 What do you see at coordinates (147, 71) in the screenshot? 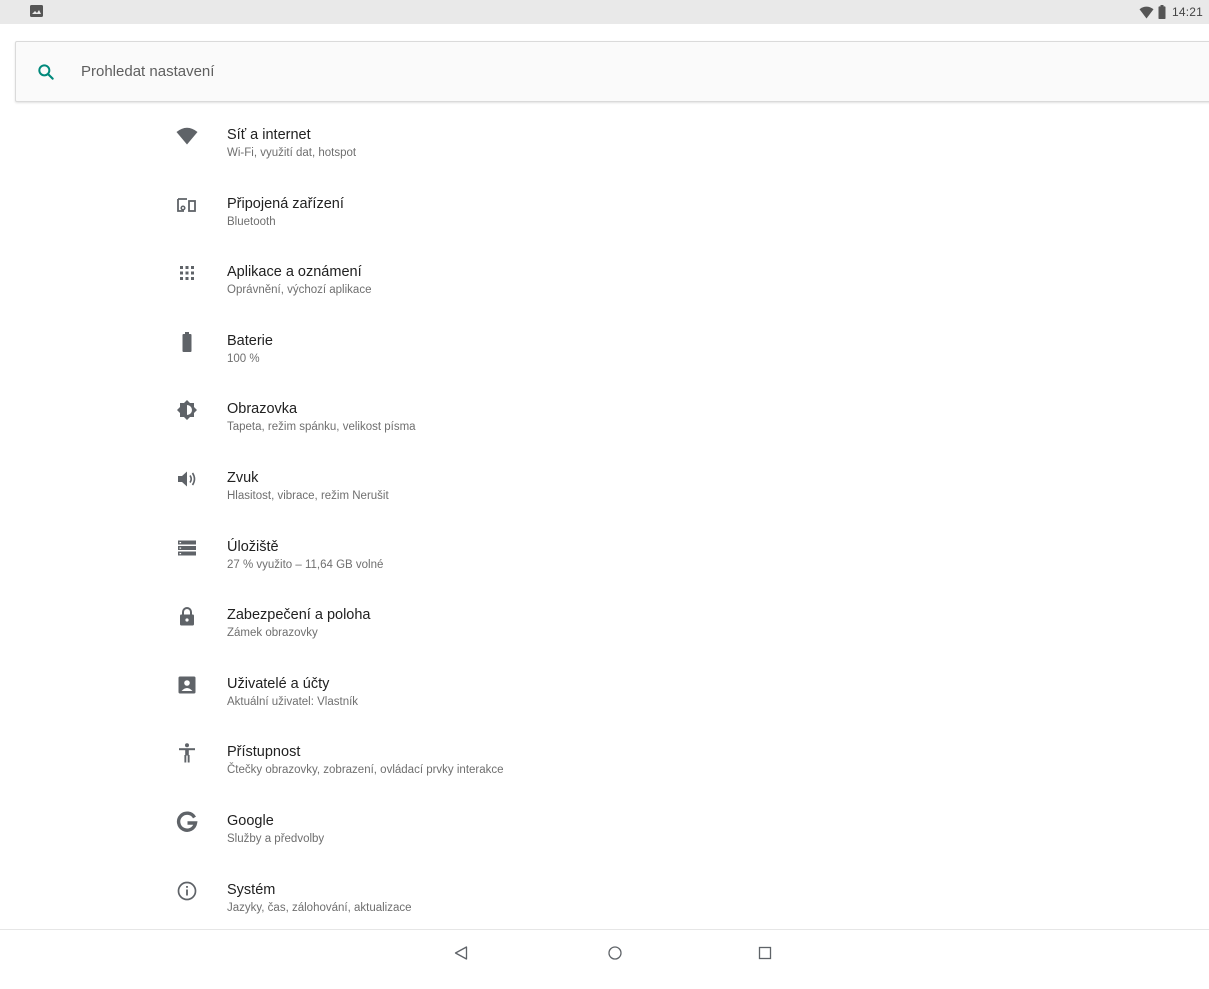
I see `search-input: Prohledat nastavení` at bounding box center [147, 71].